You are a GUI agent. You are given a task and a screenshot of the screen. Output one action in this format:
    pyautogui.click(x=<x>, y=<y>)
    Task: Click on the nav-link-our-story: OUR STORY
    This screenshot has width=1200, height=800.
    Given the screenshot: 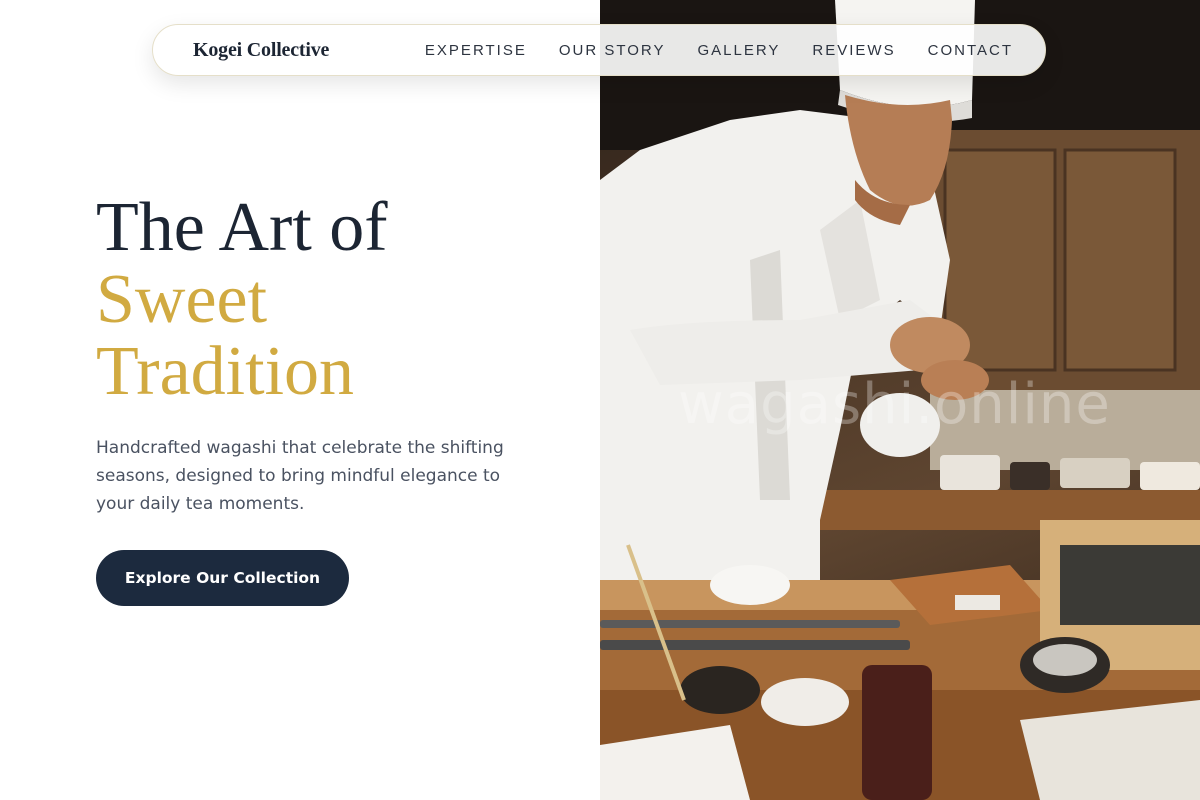 What is the action you would take?
    pyautogui.click(x=612, y=50)
    